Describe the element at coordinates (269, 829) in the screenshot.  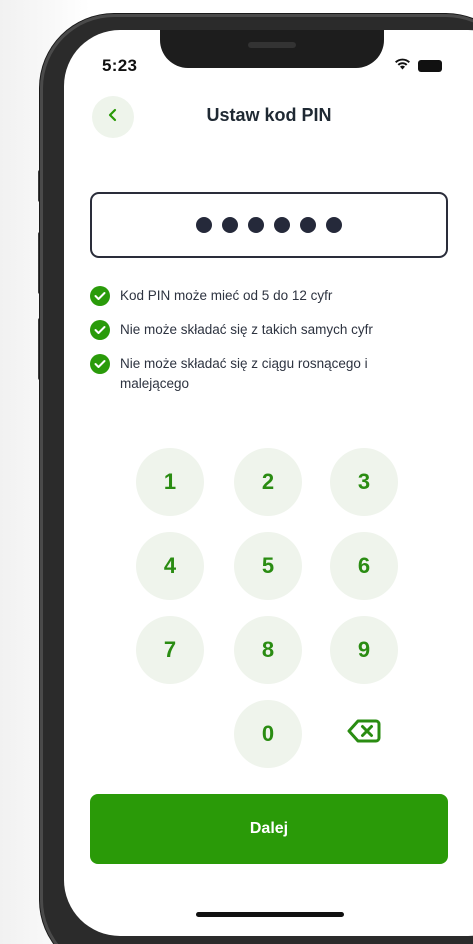
I see `next-button: Dalej` at that location.